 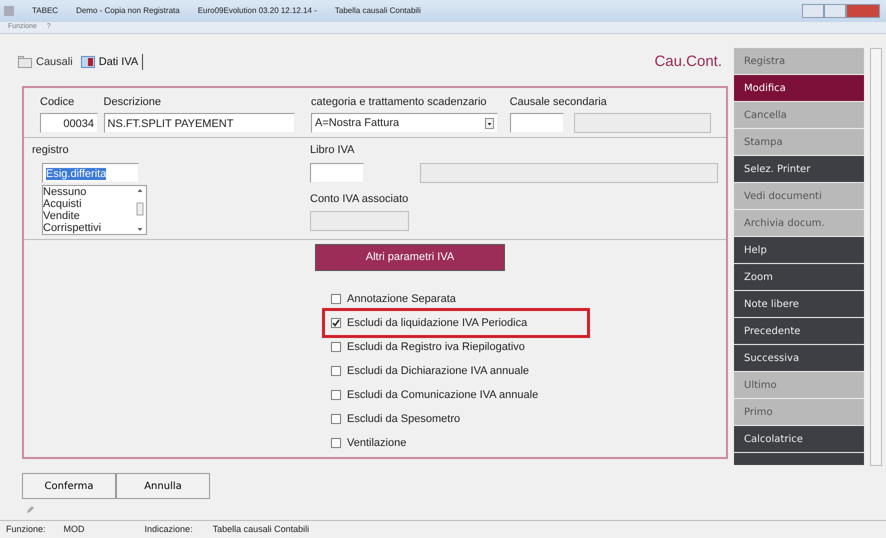 What do you see at coordinates (163, 486) in the screenshot?
I see `cancel-button: Annulla` at bounding box center [163, 486].